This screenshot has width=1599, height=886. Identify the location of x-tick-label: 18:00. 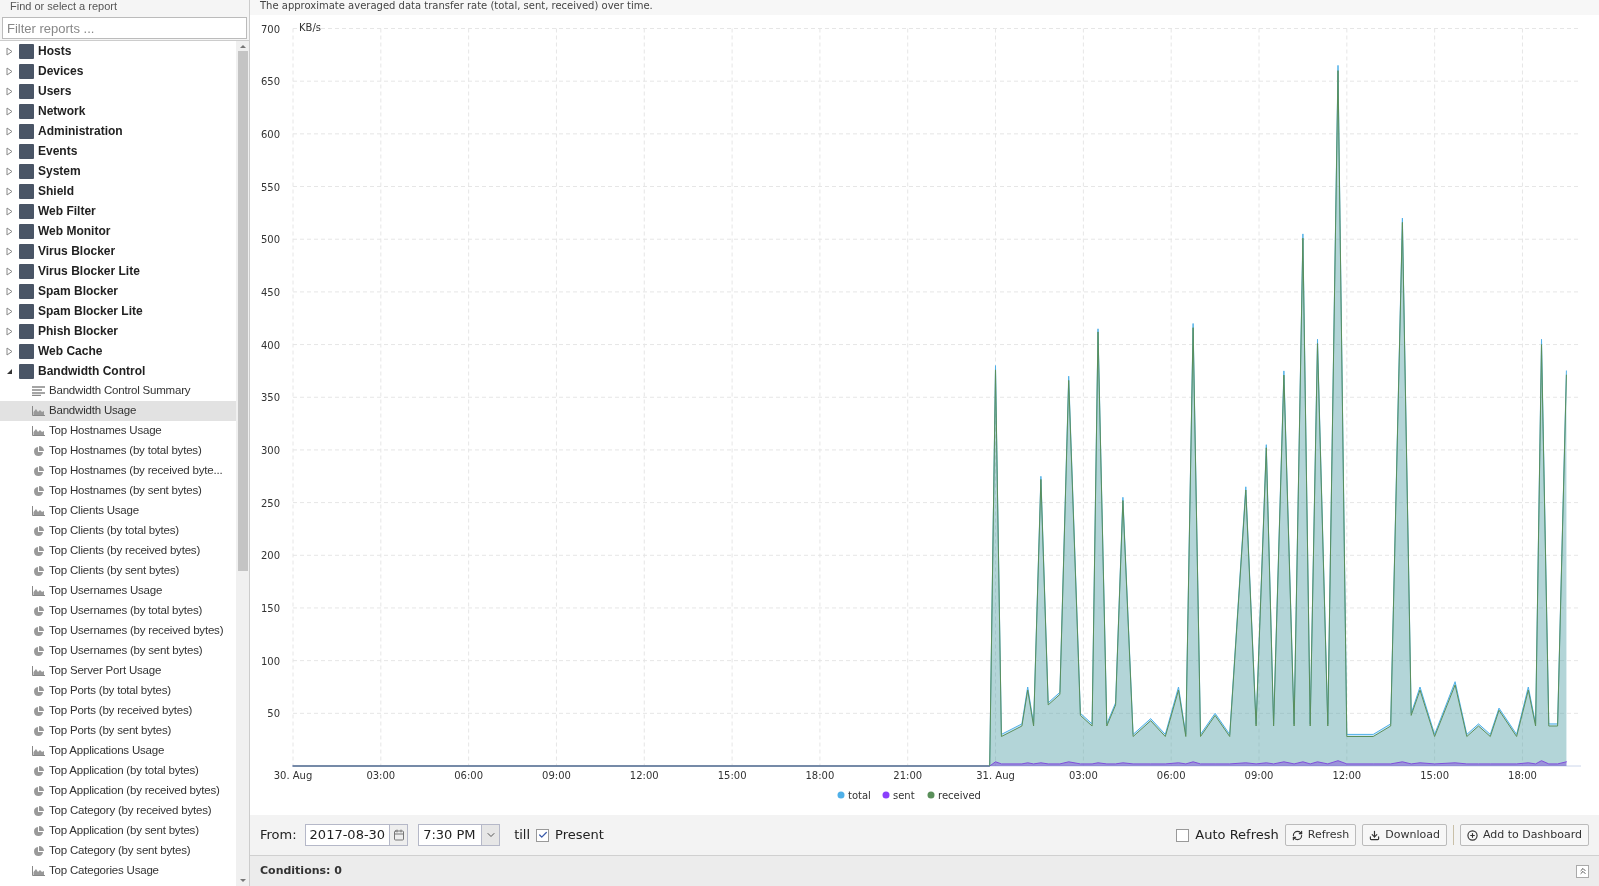
(820, 775).